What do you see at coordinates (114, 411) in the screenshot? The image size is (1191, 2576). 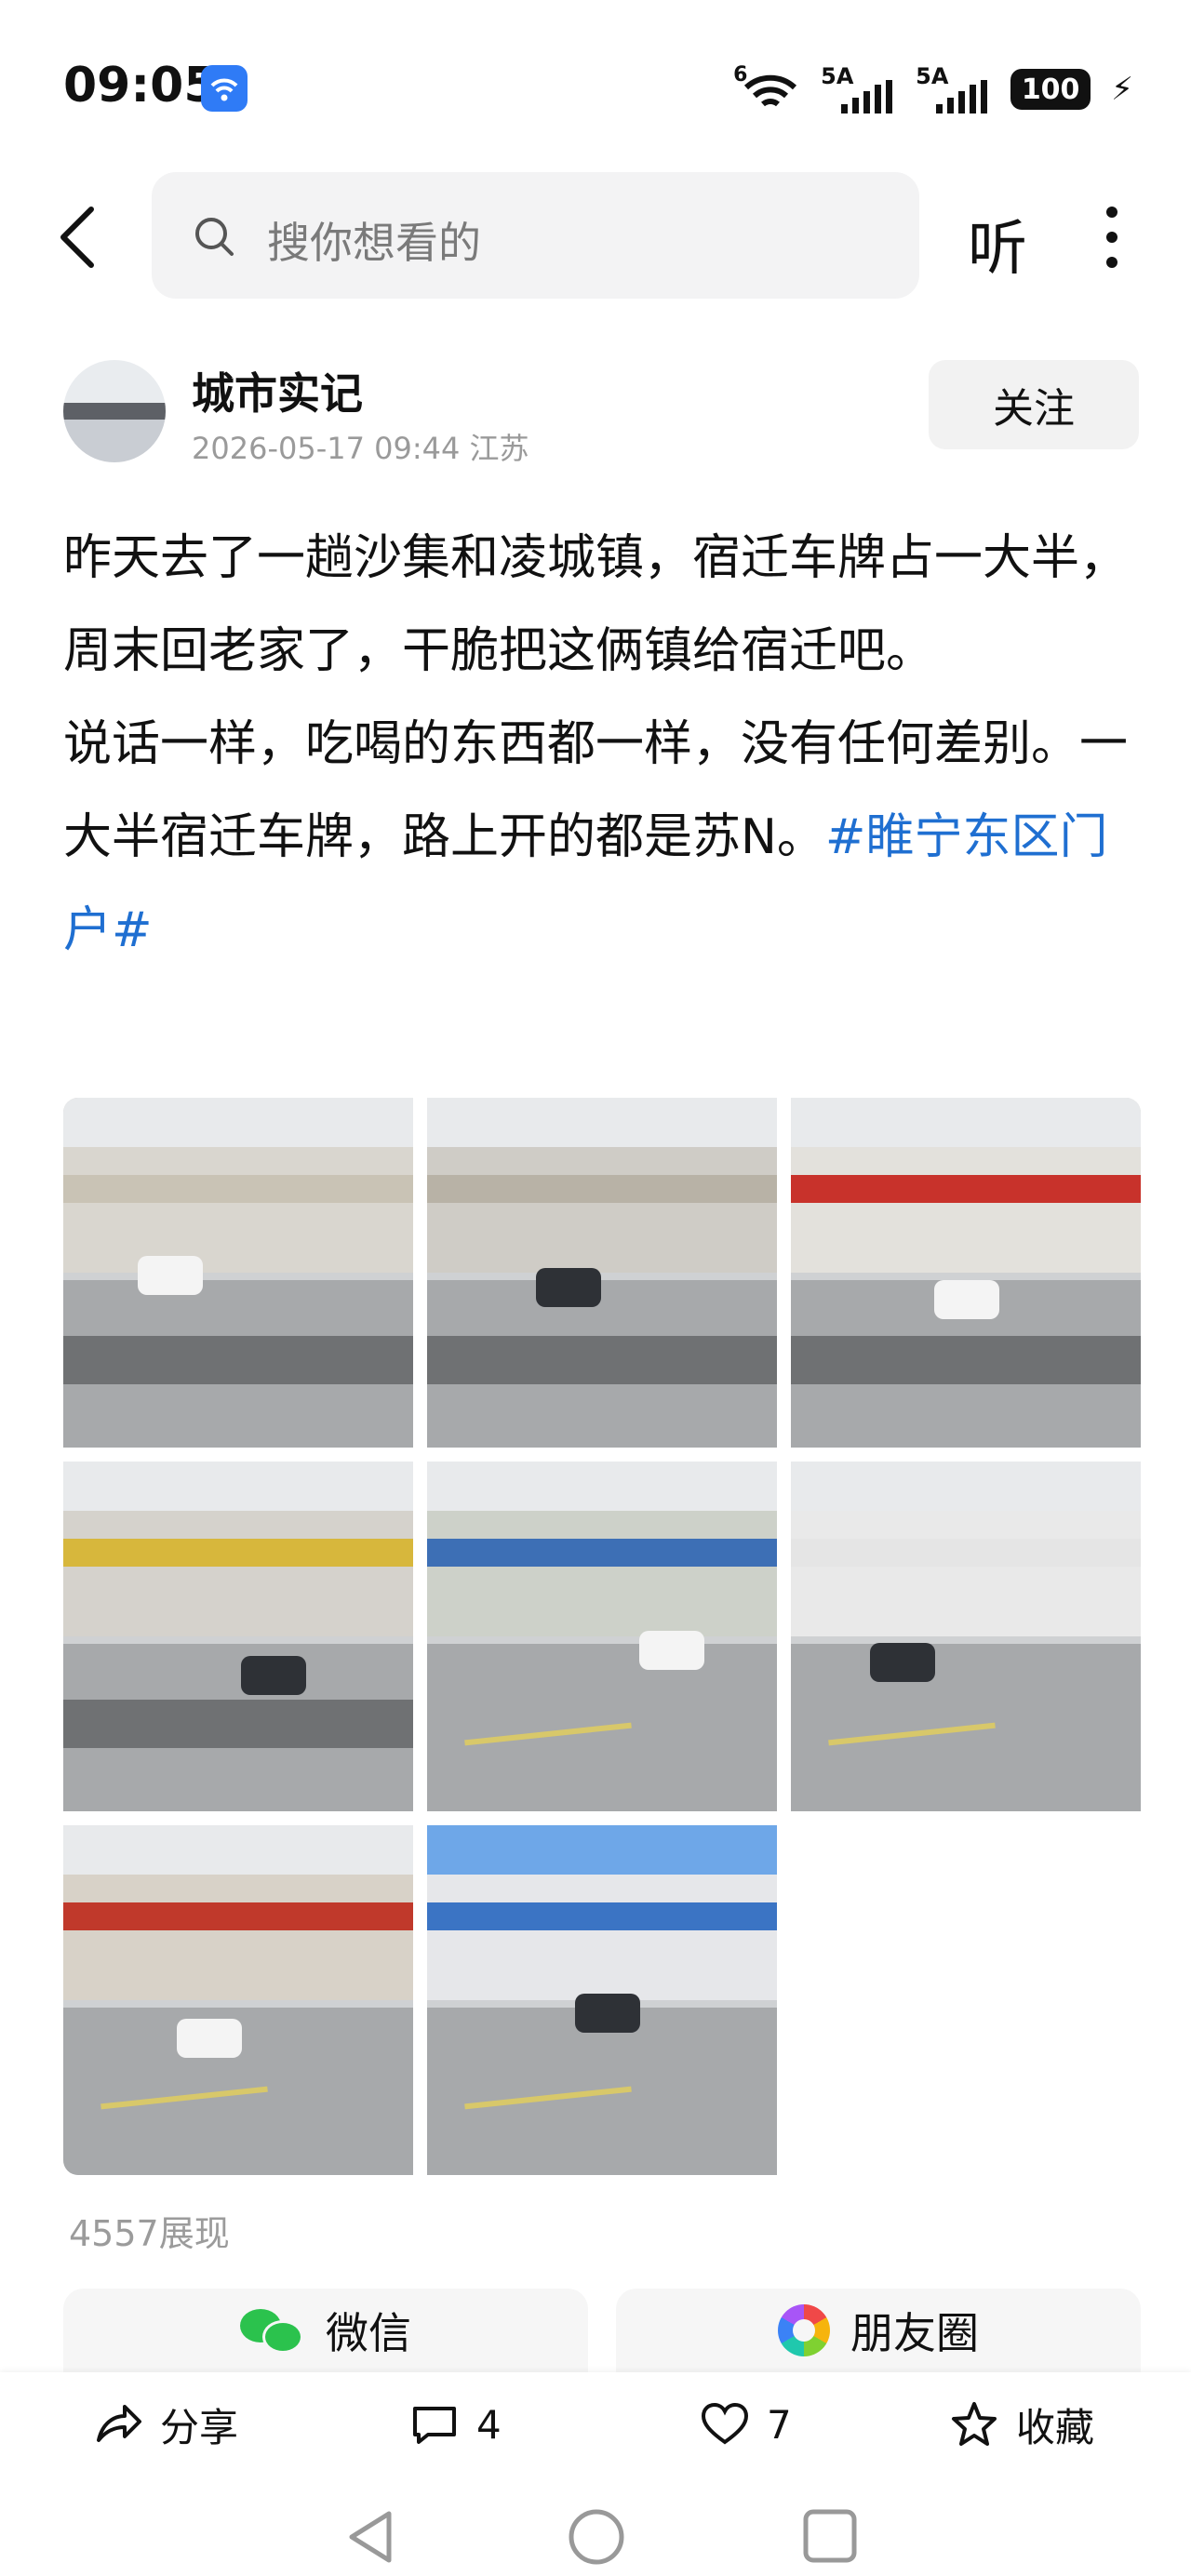 I see `avatar` at bounding box center [114, 411].